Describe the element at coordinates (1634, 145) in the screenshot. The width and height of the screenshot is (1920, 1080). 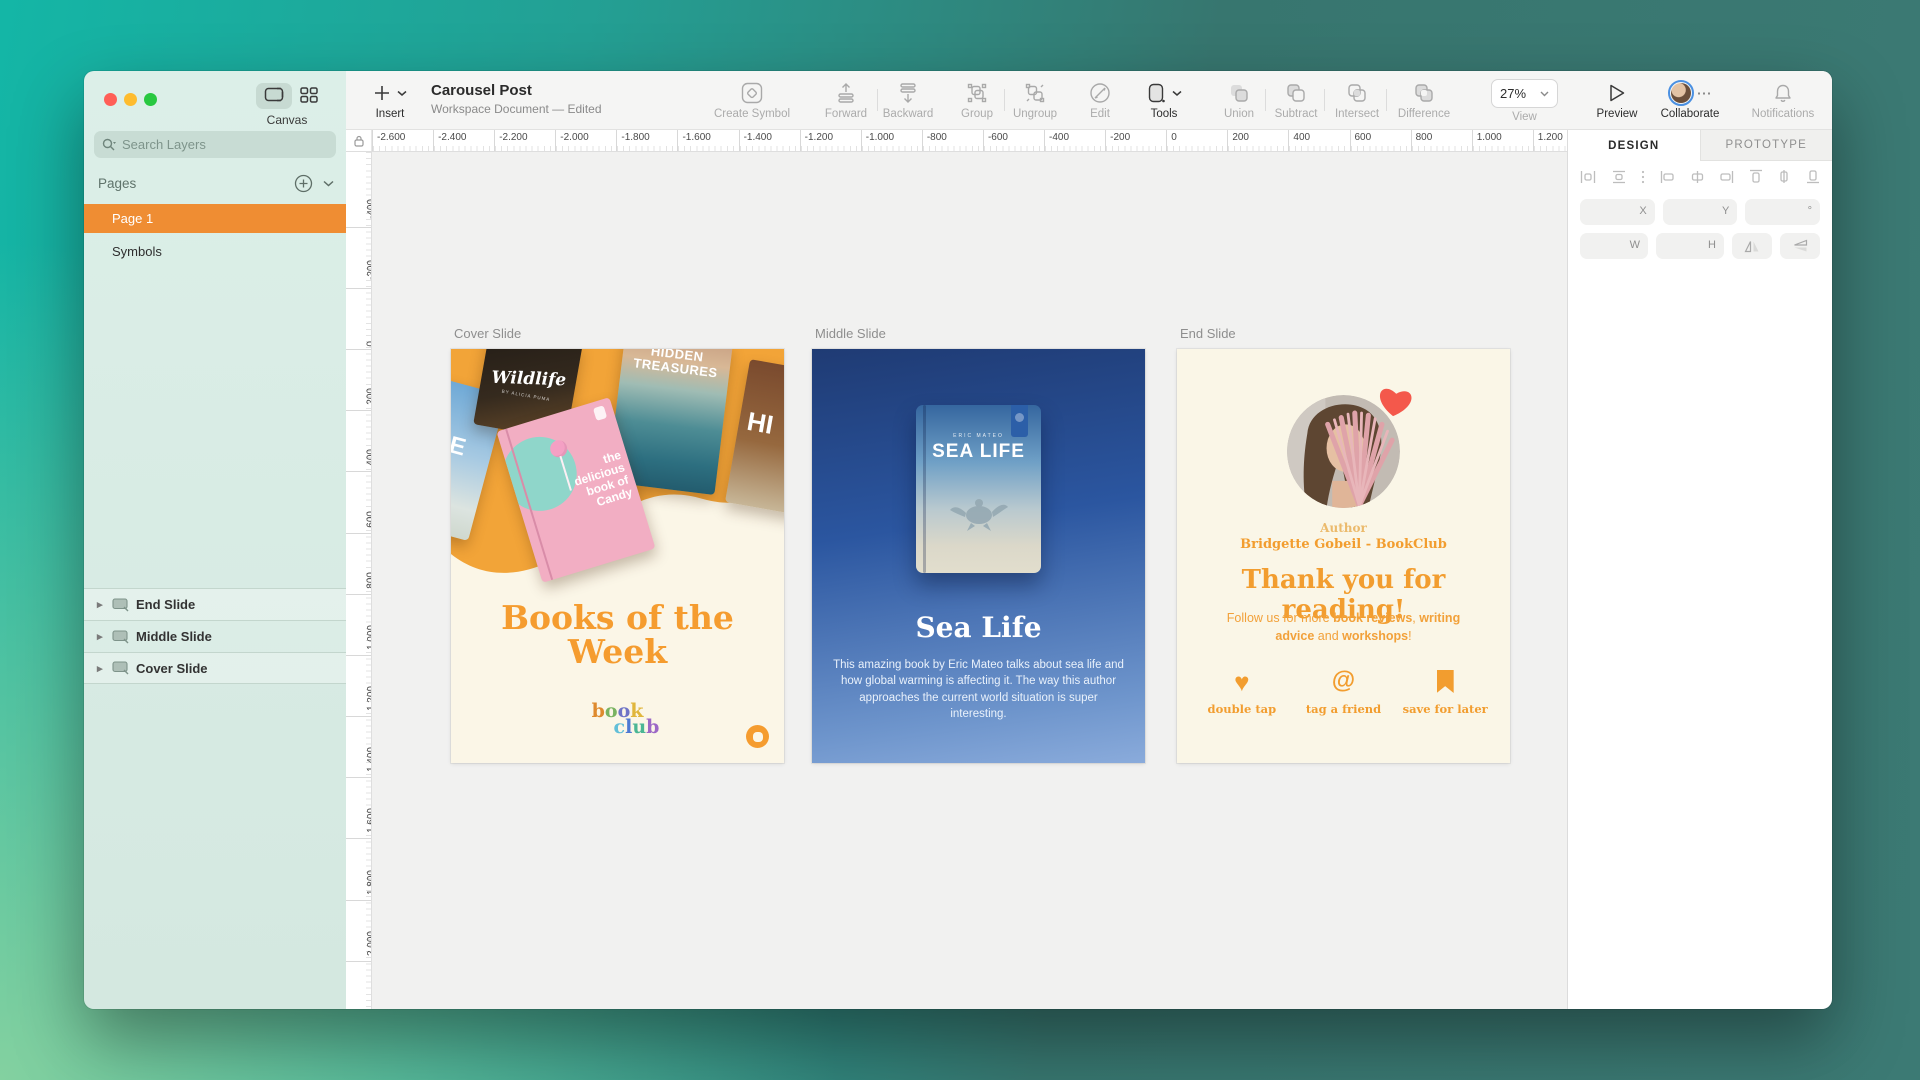
I see `tab-design: DESIGN` at that location.